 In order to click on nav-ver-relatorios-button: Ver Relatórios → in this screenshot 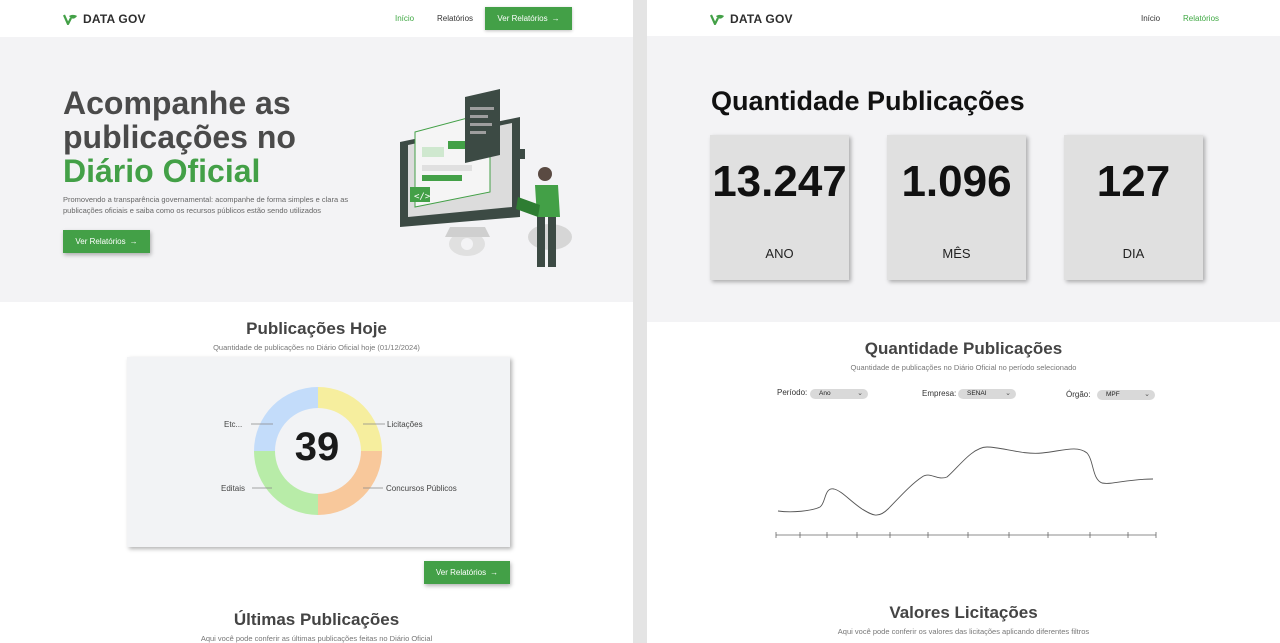, I will do `click(528, 18)`.